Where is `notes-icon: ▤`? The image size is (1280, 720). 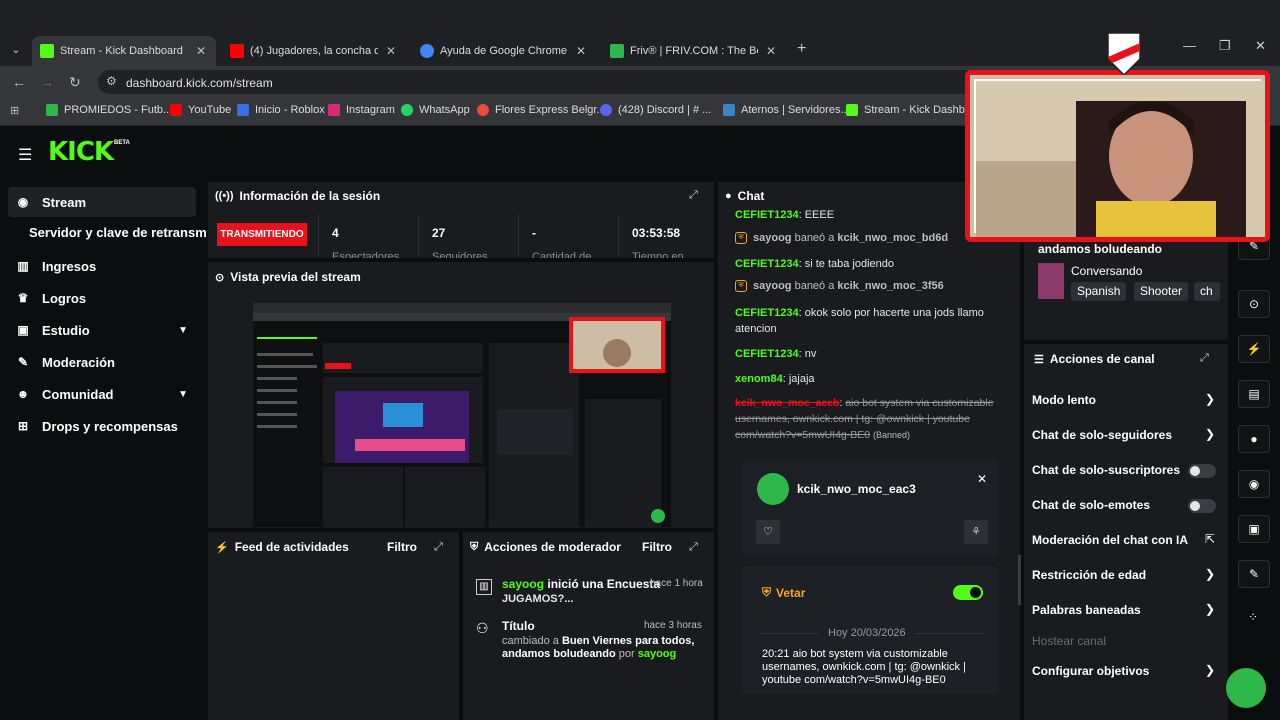 notes-icon: ▤ is located at coordinates (1254, 394).